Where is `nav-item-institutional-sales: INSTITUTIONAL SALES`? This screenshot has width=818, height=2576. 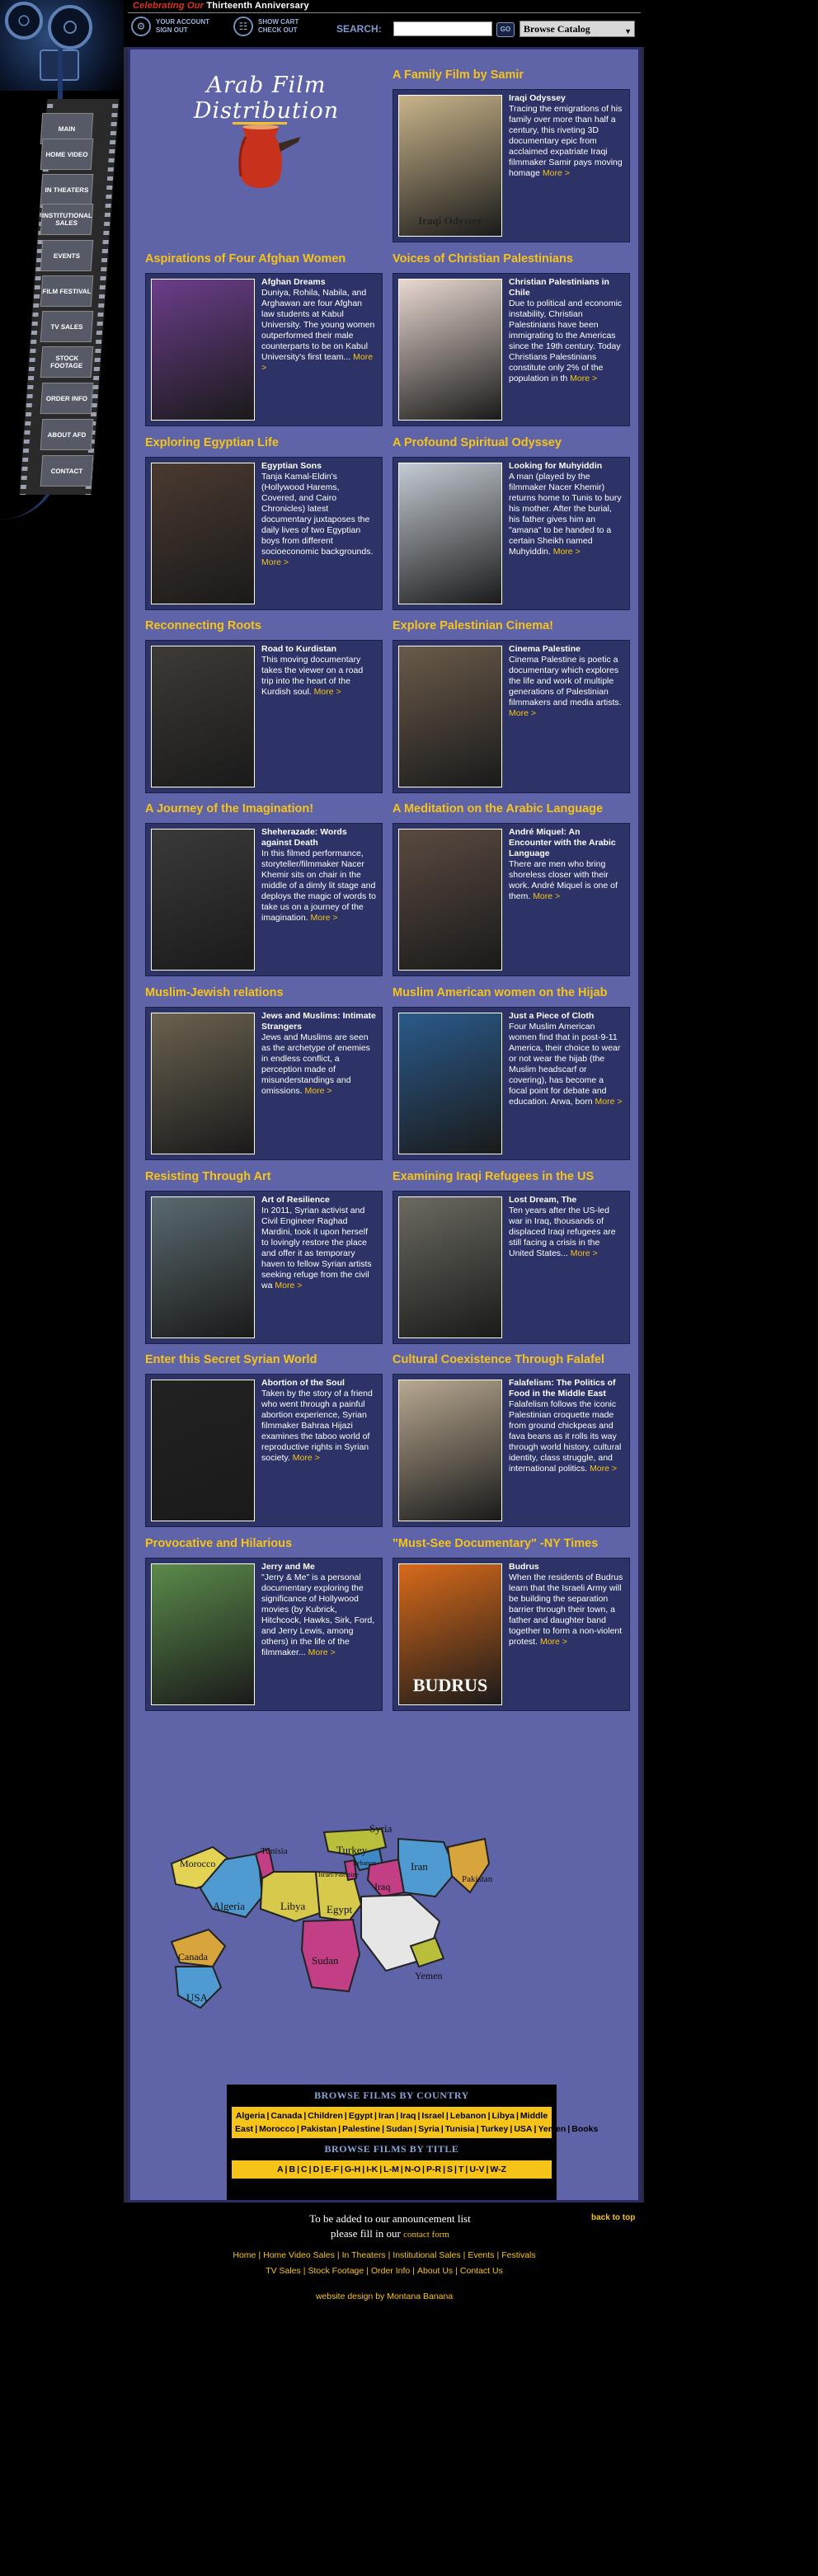
nav-item-institutional-sales: INSTITUTIONAL SALES is located at coordinates (67, 219).